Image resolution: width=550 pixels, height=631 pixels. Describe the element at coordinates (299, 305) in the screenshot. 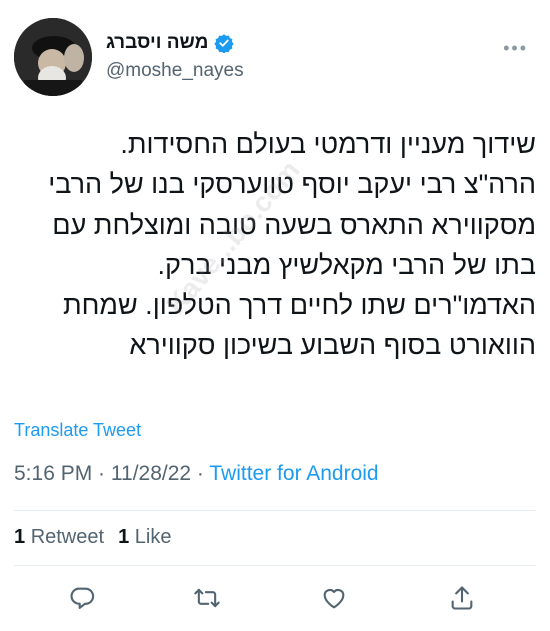

I see `tweet-line: האדמו"רים שתו לחיים דרך הטלפון. שמחת` at that location.